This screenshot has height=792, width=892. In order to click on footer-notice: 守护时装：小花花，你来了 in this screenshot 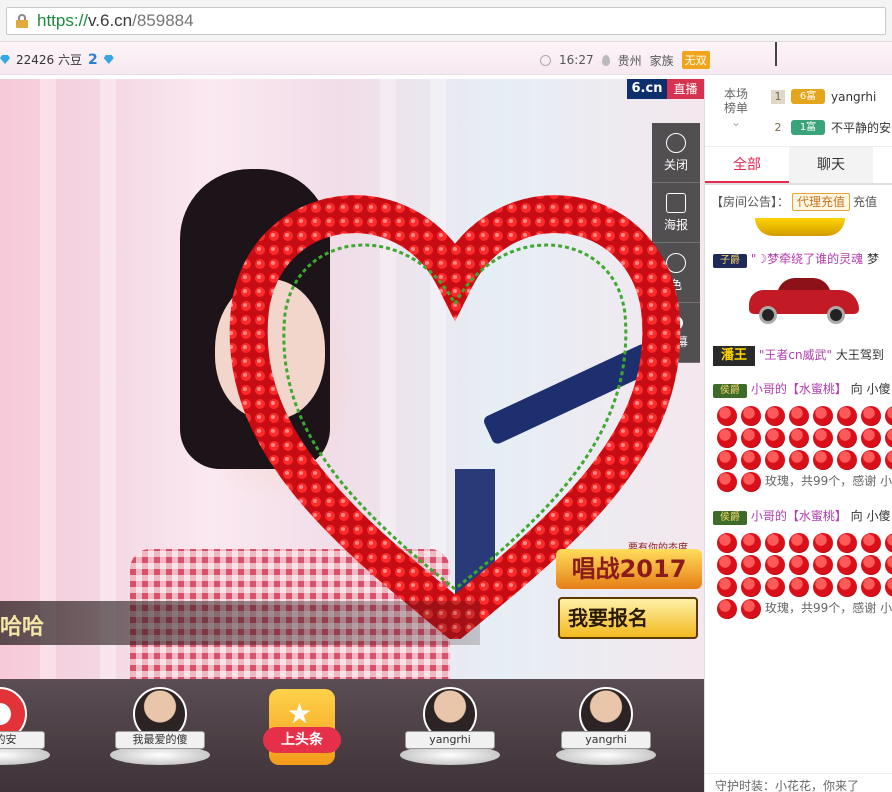, I will do `click(798, 782)`.